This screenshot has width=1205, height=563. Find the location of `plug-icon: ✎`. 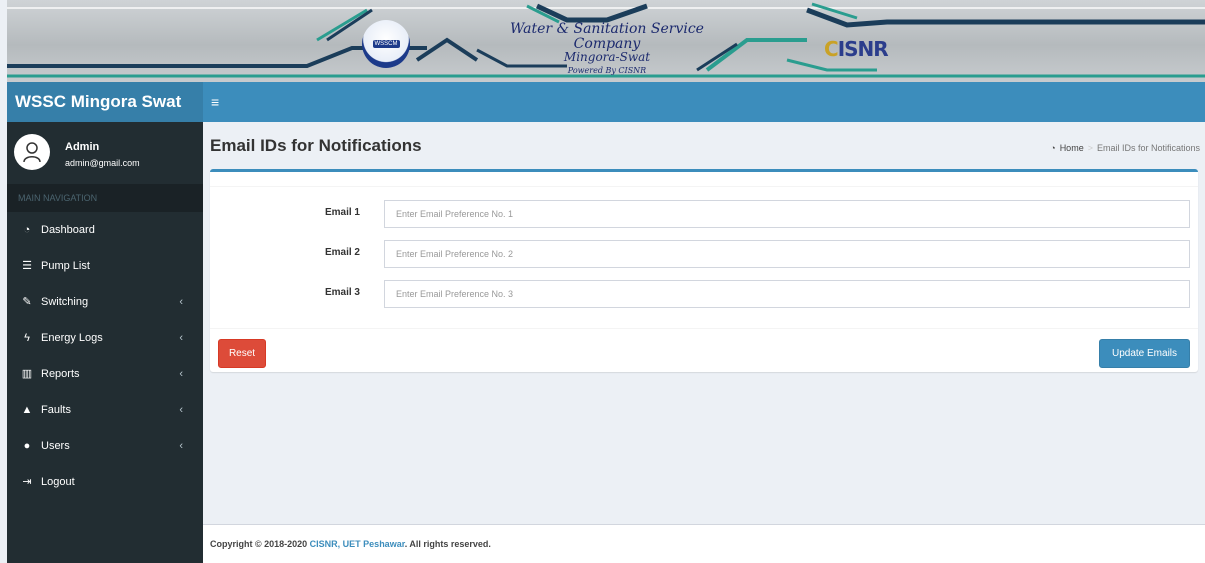

plug-icon: ✎ is located at coordinates (27, 302).